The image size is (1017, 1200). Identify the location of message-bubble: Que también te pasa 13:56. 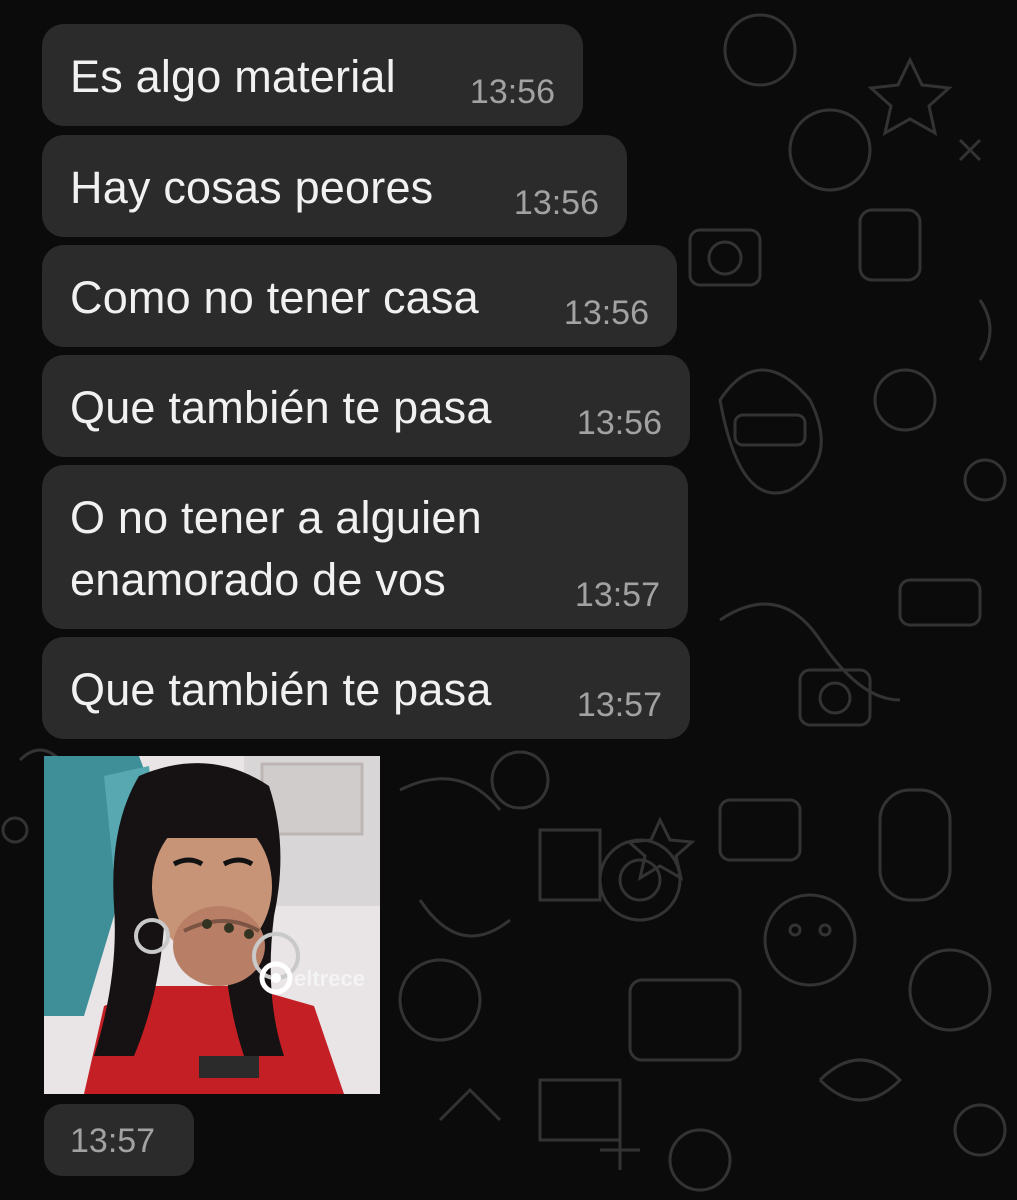
(366, 406).